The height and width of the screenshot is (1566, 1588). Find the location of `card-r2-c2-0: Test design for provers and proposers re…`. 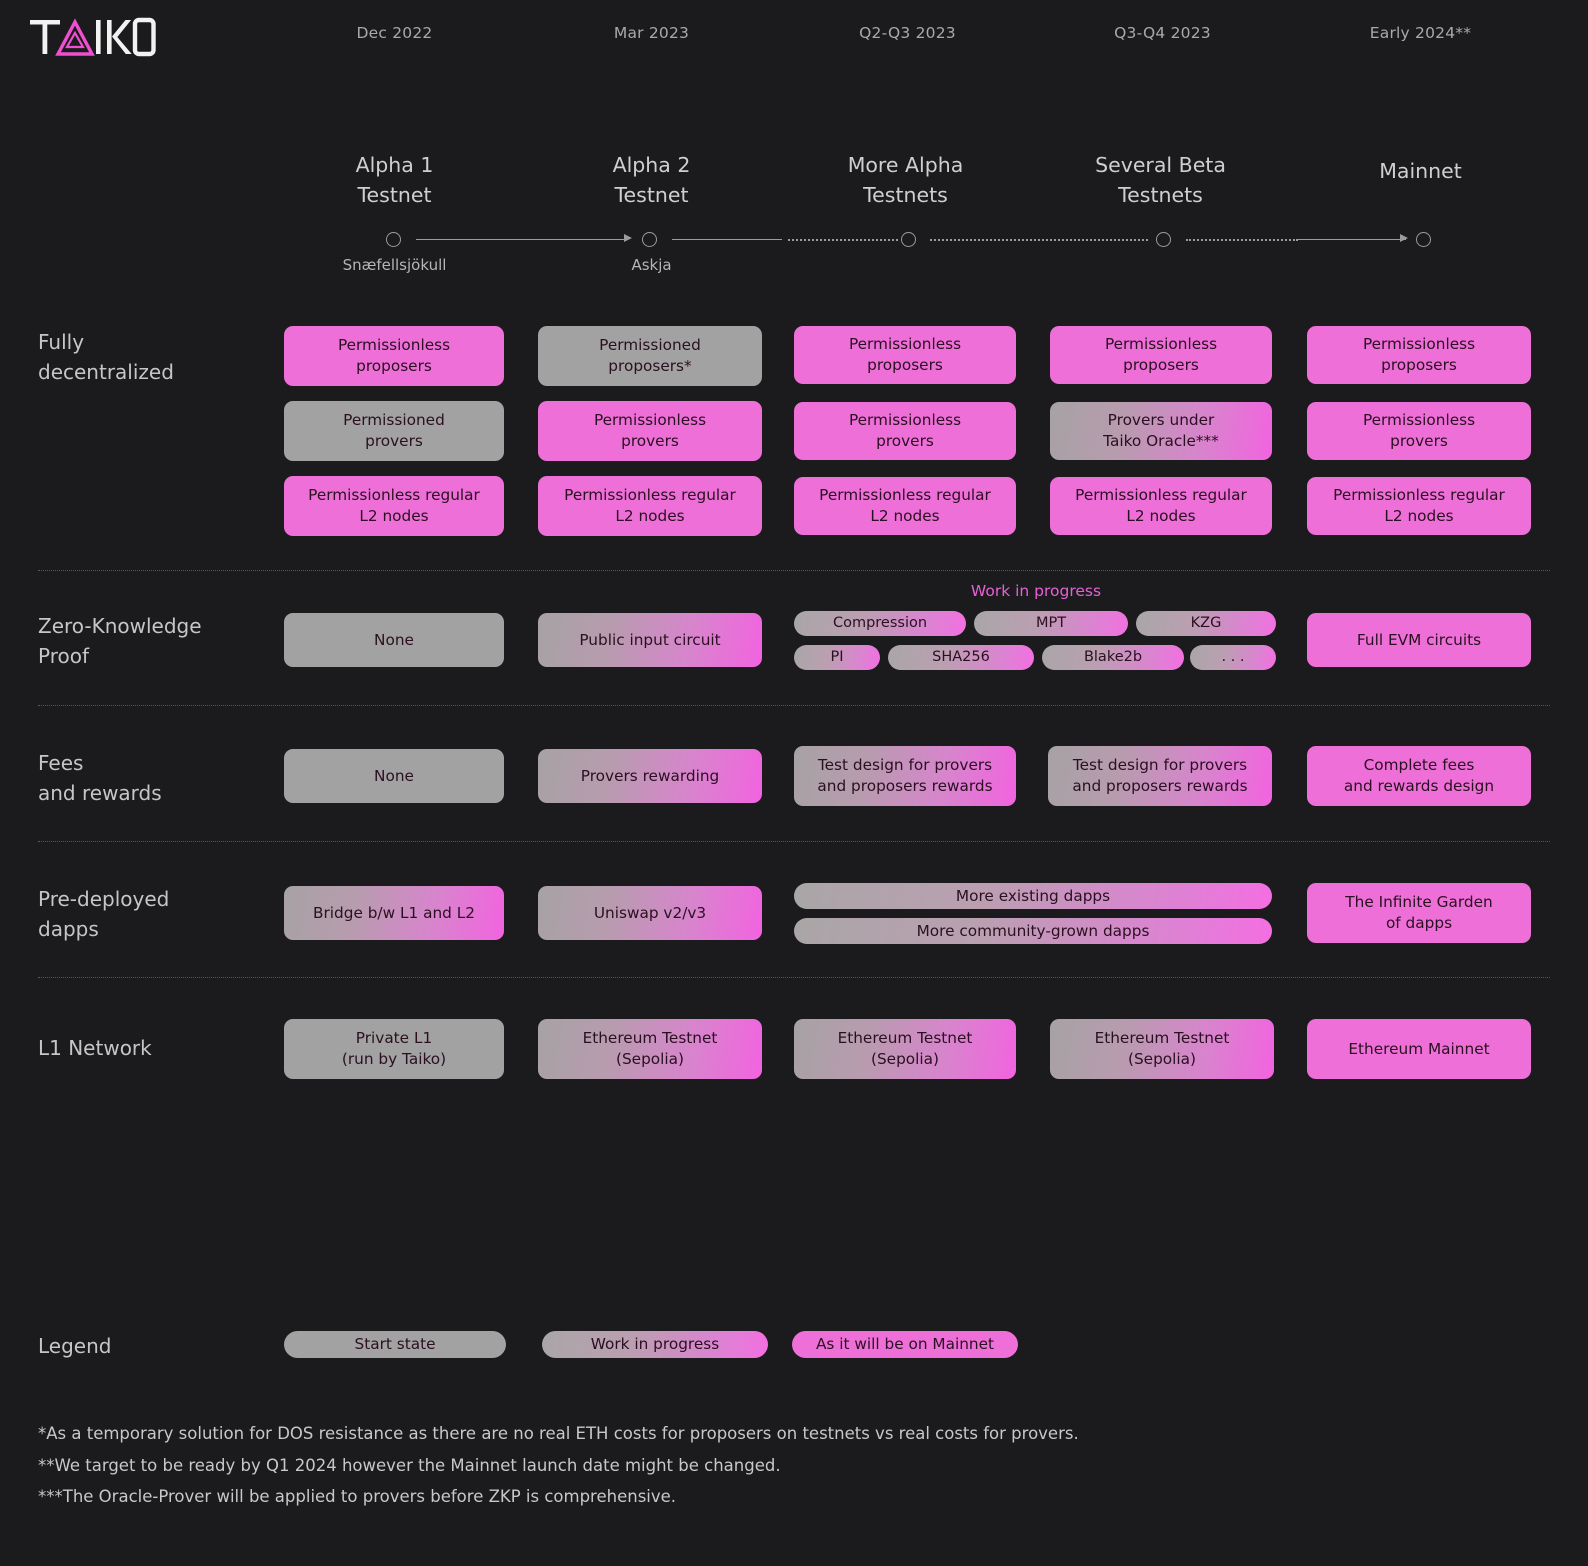

card-r2-c2-0: Test design for provers and proposers re… is located at coordinates (905, 776).